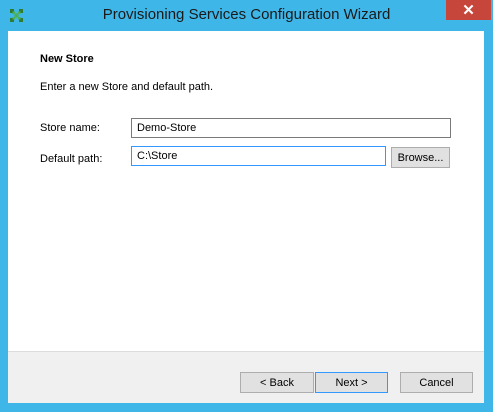 Image resolution: width=493 pixels, height=412 pixels. What do you see at coordinates (351, 382) in the screenshot?
I see `next-button: Next >` at bounding box center [351, 382].